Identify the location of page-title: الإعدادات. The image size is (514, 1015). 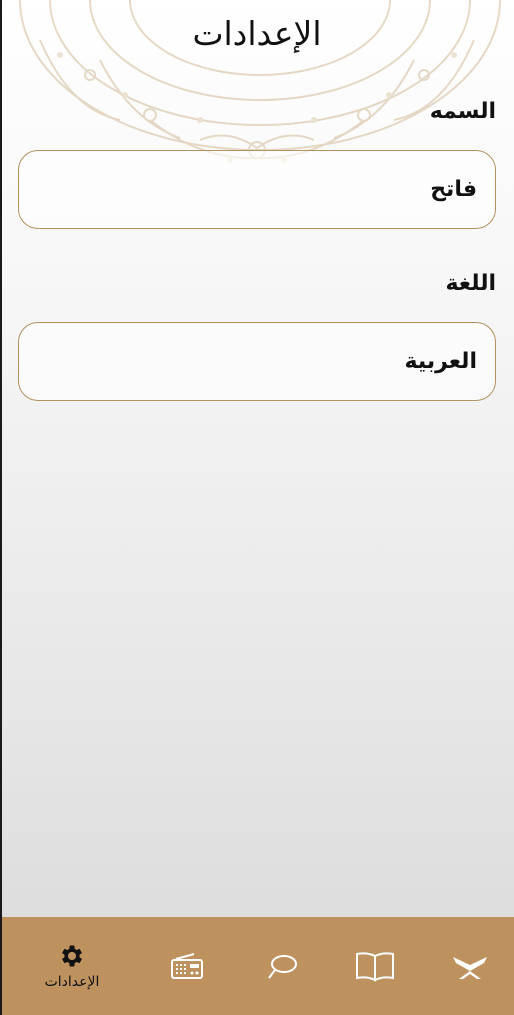
(257, 33).